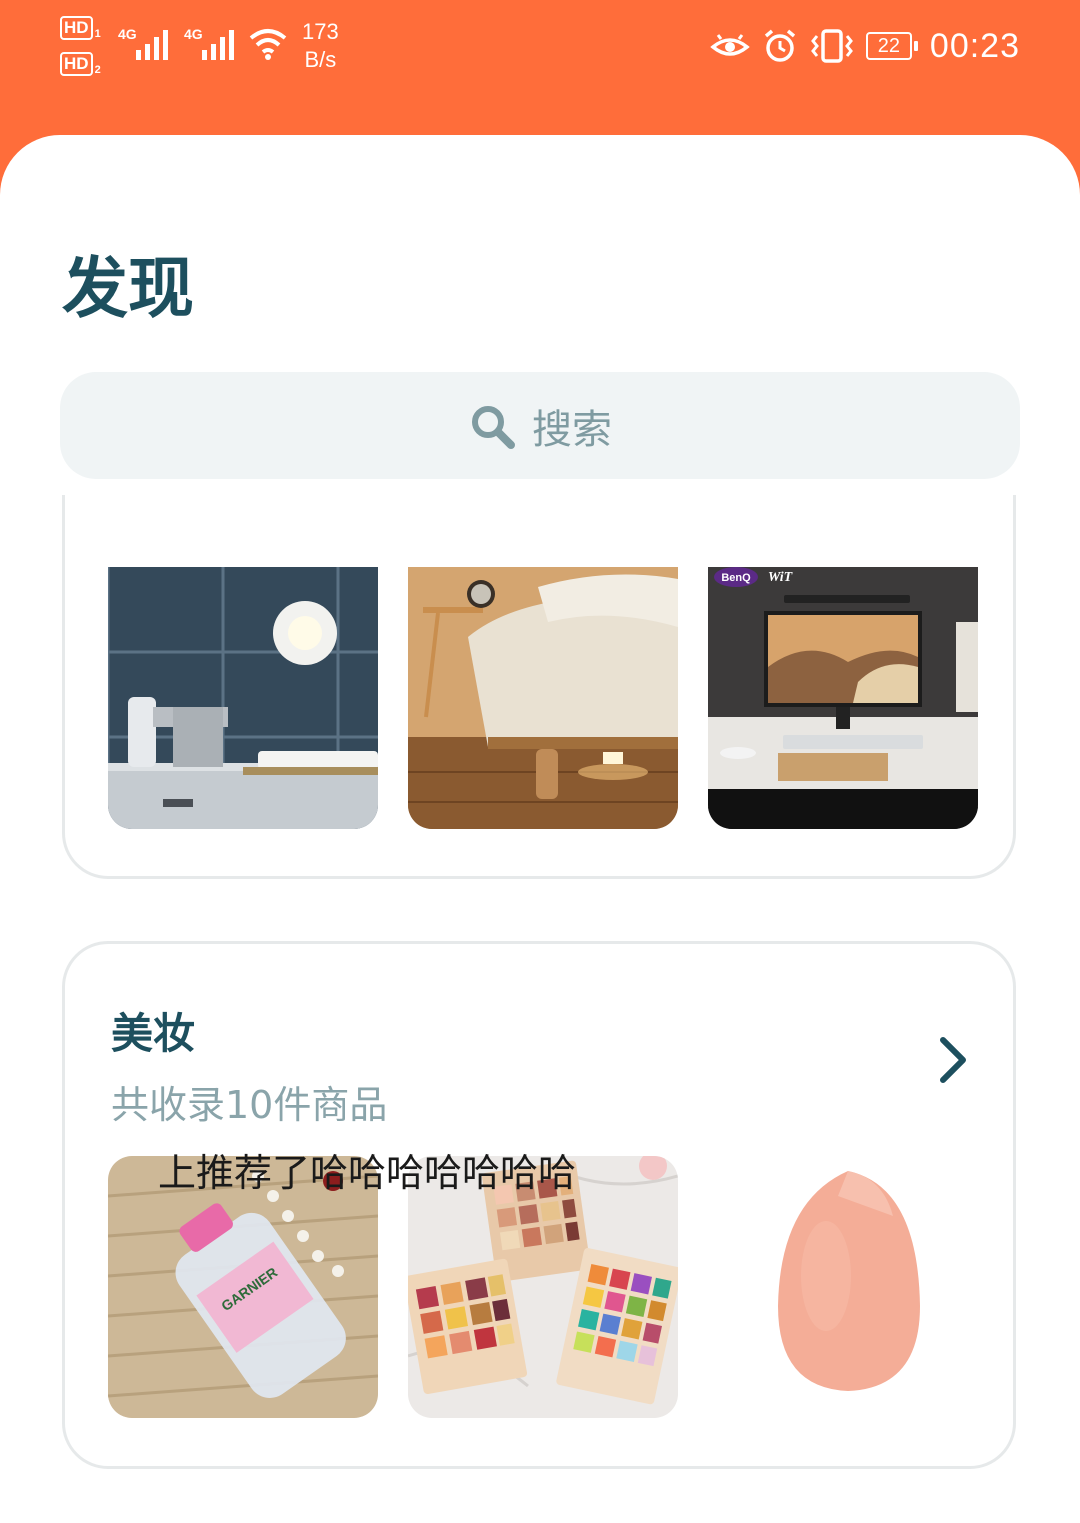 The image size is (1080, 1523). What do you see at coordinates (730, 45) in the screenshot?
I see `eye-comfort-icon` at bounding box center [730, 45].